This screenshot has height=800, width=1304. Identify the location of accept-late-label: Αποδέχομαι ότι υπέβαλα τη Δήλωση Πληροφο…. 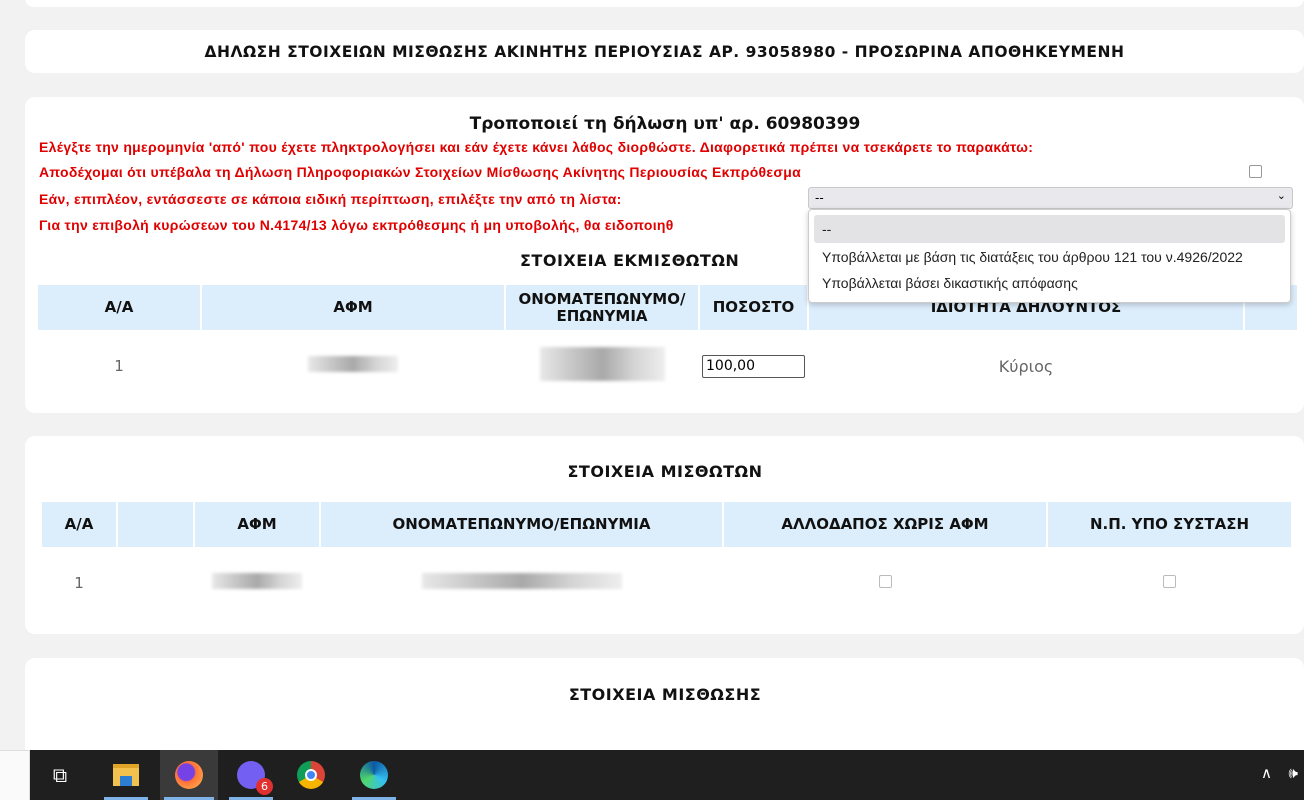
(420, 172).